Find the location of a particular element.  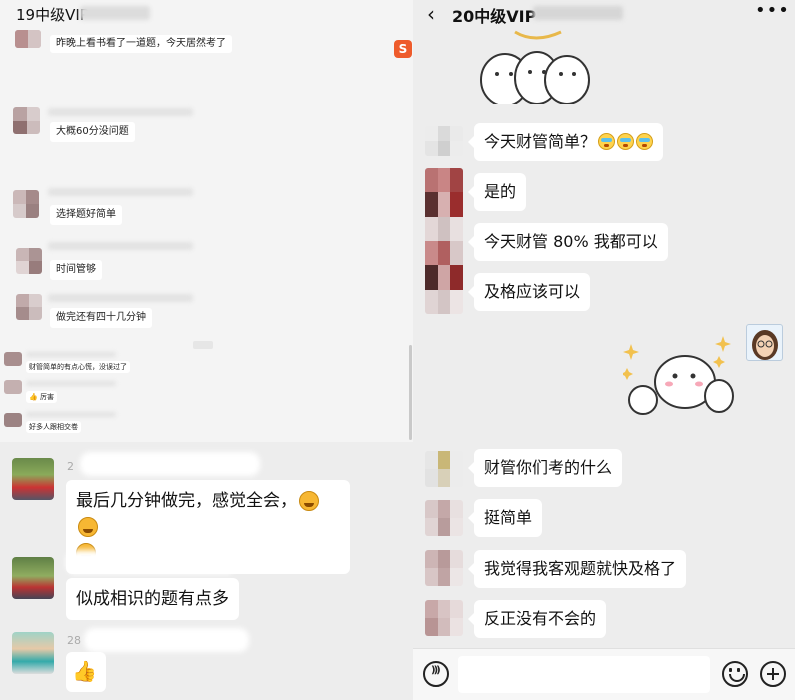

left-chat-title: 19中级VIP is located at coordinates (52, 15).